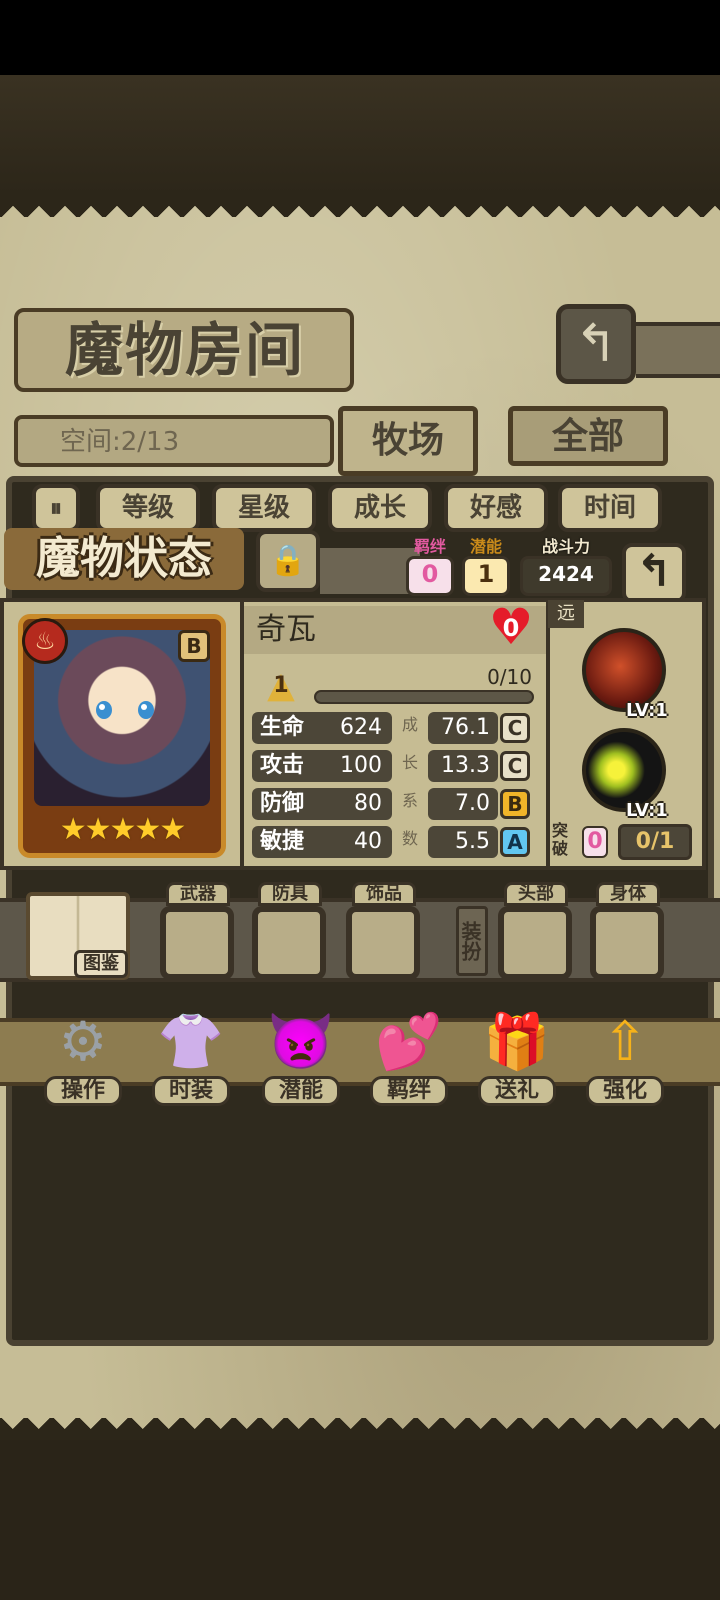 This screenshot has width=720, height=1600. I want to click on demon-icon: 👿, so click(301, 1041).